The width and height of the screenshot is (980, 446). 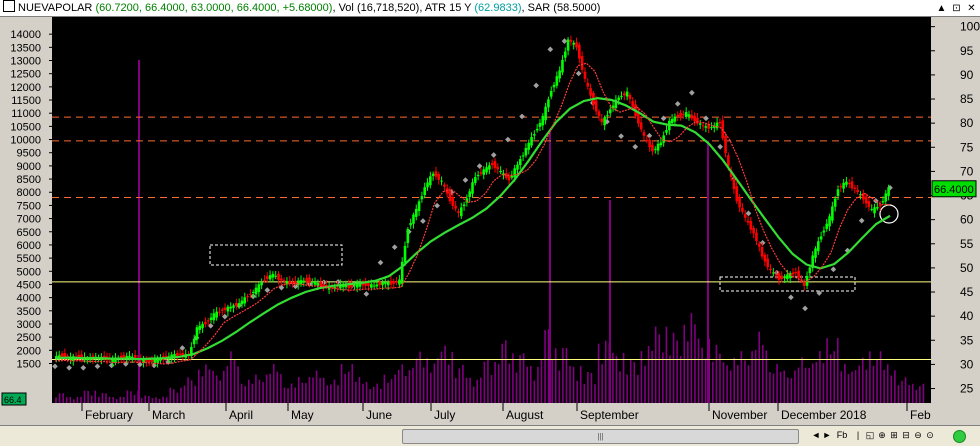 What do you see at coordinates (9, 6) in the screenshot?
I see `symbol-box-icon` at bounding box center [9, 6].